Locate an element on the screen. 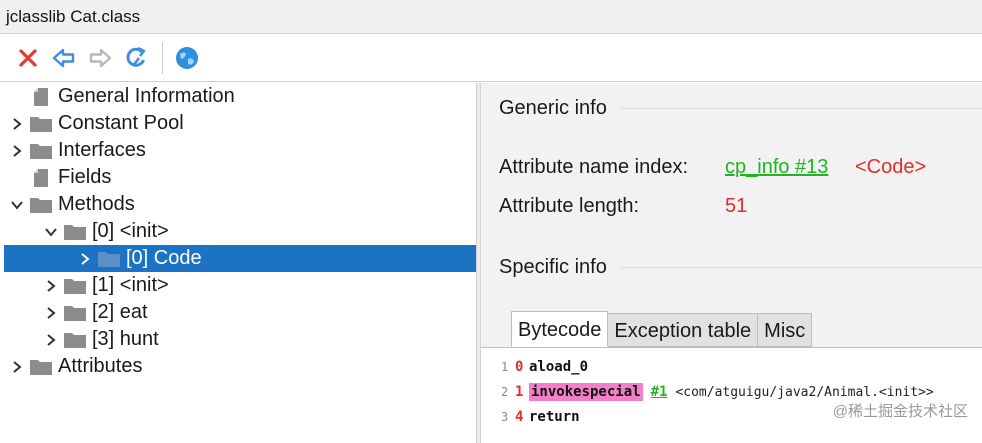 The image size is (982, 443). arrow-right-icon is located at coordinates (100, 57).